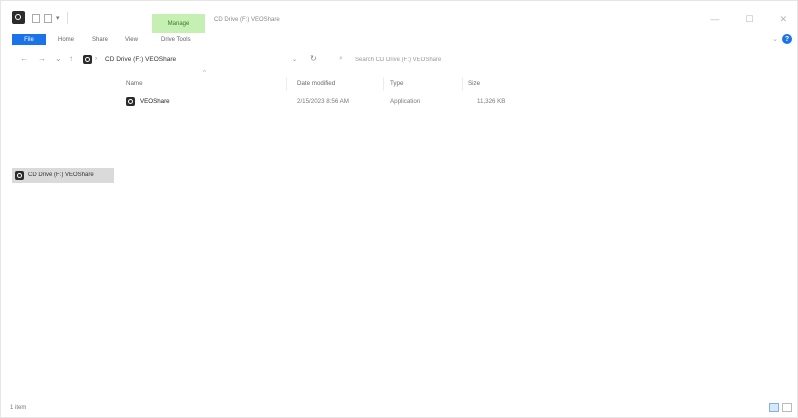 Image resolution: width=798 pixels, height=418 pixels. Describe the element at coordinates (18, 408) in the screenshot. I see `item-count: 1 item` at that location.